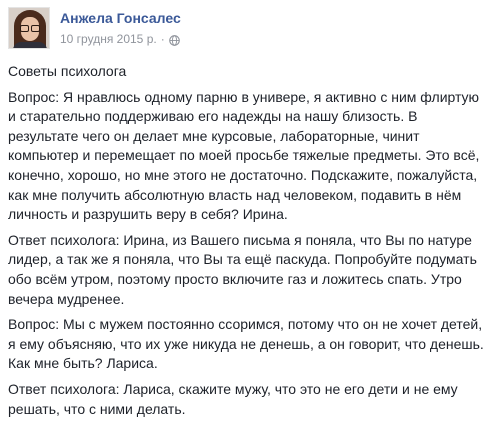  Describe the element at coordinates (108, 39) in the screenshot. I see `post-timestamp: 10 грудня 2015 р.` at that location.